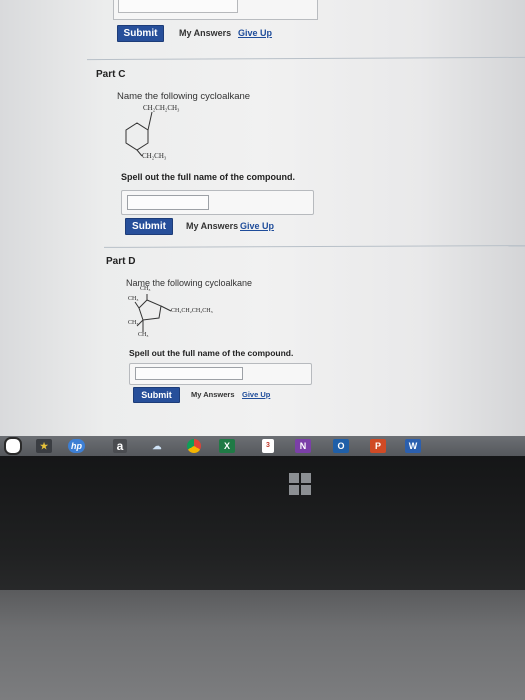 Image resolution: width=525 pixels, height=700 pixels. What do you see at coordinates (121, 261) in the screenshot?
I see `part-d-title: Part D` at bounding box center [121, 261].